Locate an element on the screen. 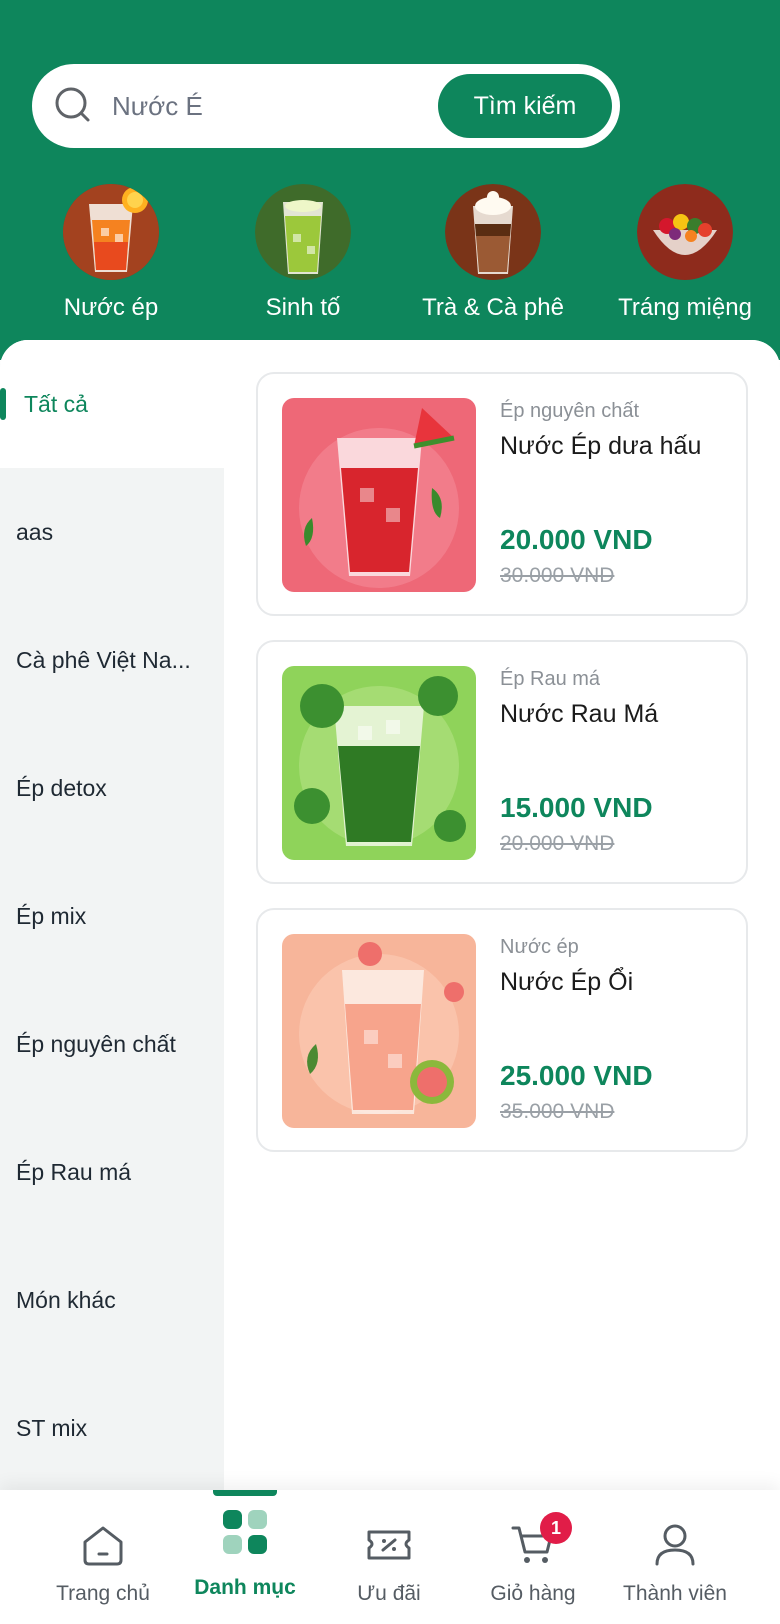  product-price: 25.000 VND is located at coordinates (576, 1075).